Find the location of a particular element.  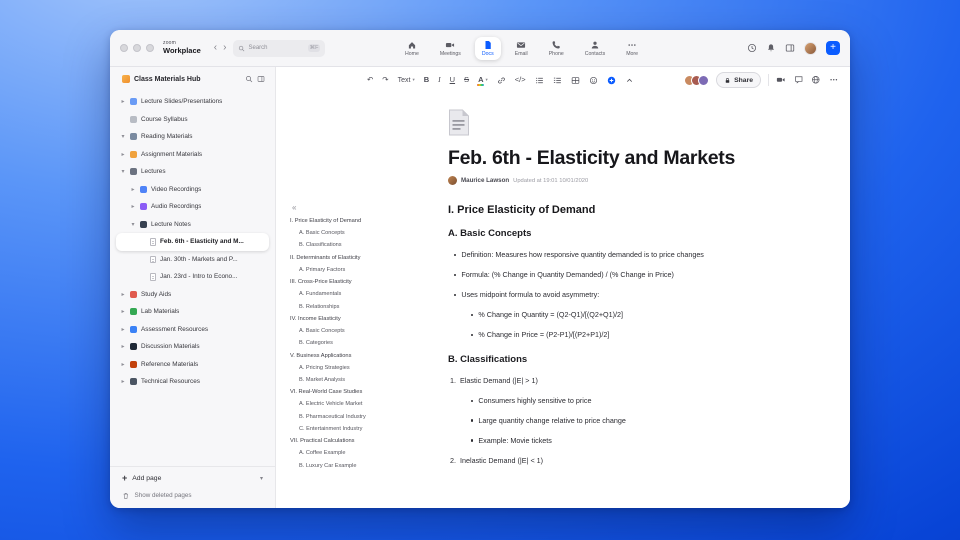

sidebar-item: ▸ Study Aids is located at coordinates (192, 295).